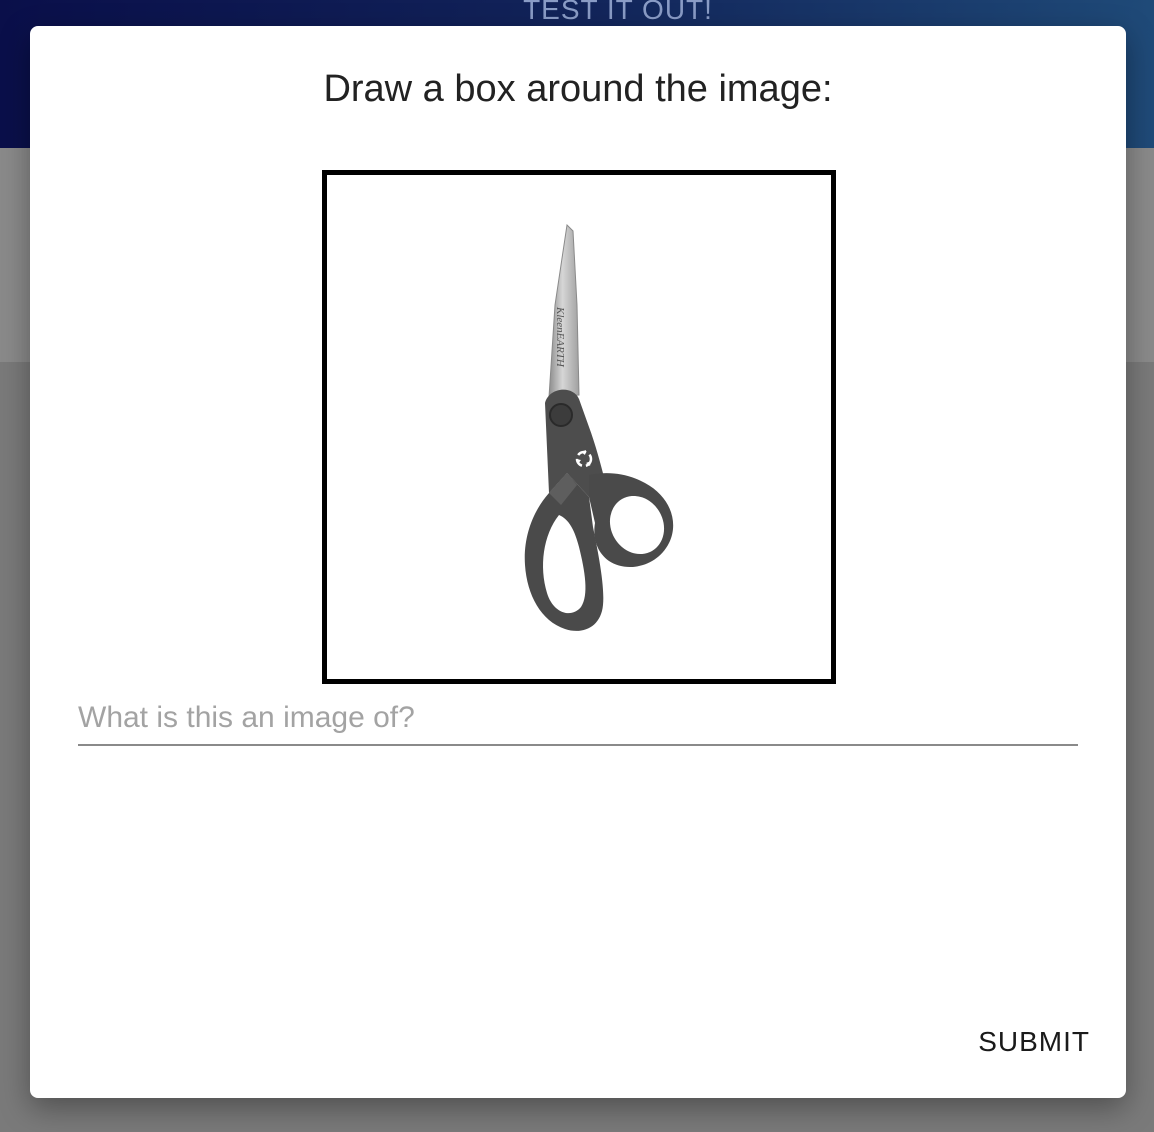 The height and width of the screenshot is (1132, 1154). Describe the element at coordinates (1034, 1042) in the screenshot. I see `submit-button: SUBMIT` at that location.